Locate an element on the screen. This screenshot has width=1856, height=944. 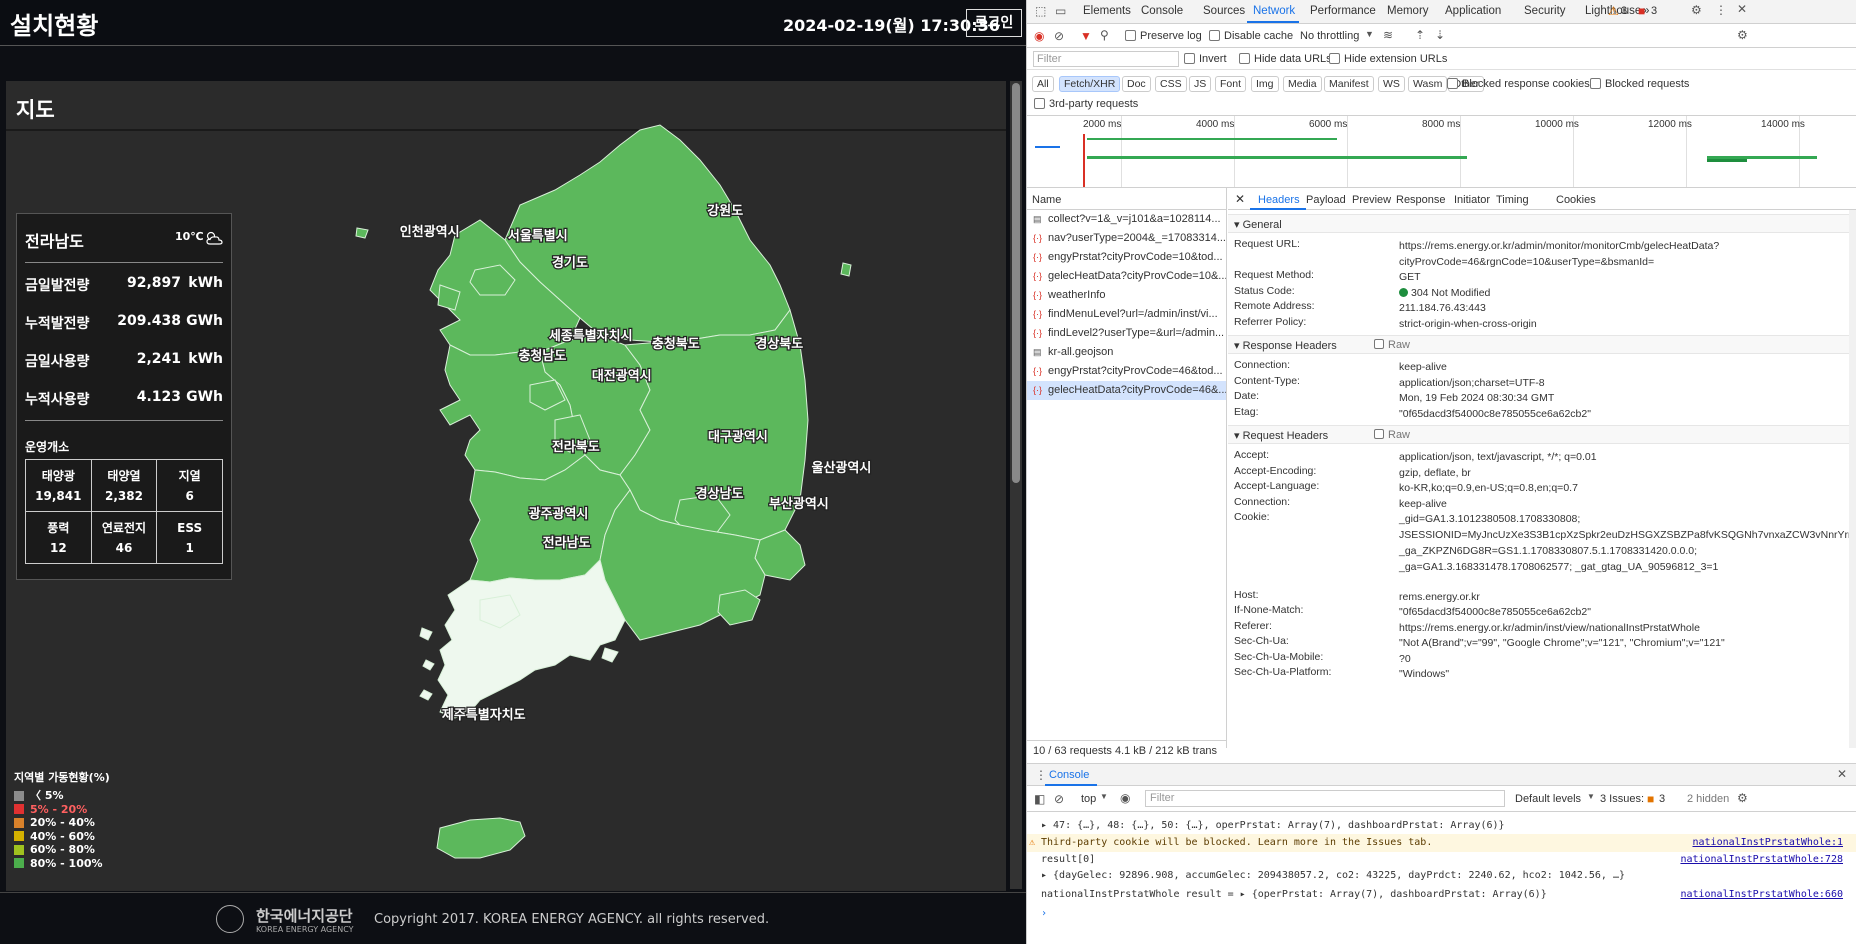
log-levels-select: Default levels is located at coordinates (1548, 799).